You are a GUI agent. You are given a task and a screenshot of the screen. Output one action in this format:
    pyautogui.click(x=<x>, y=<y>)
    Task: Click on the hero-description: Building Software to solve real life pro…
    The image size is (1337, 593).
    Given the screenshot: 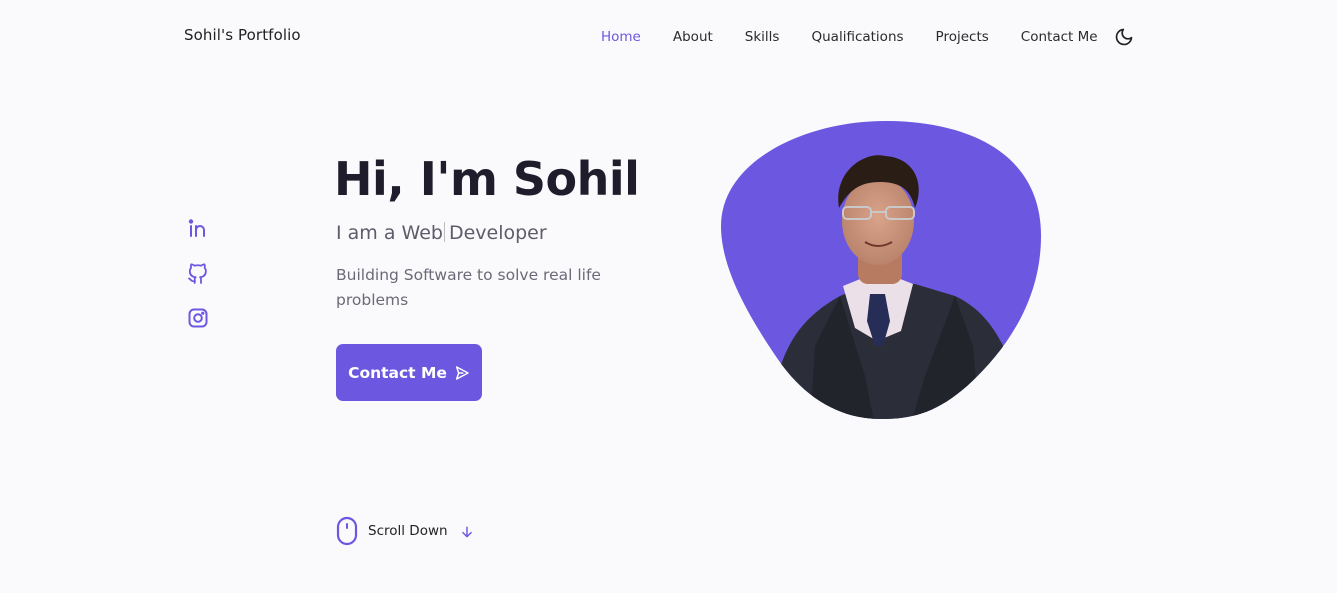 What is the action you would take?
    pyautogui.click(x=468, y=287)
    